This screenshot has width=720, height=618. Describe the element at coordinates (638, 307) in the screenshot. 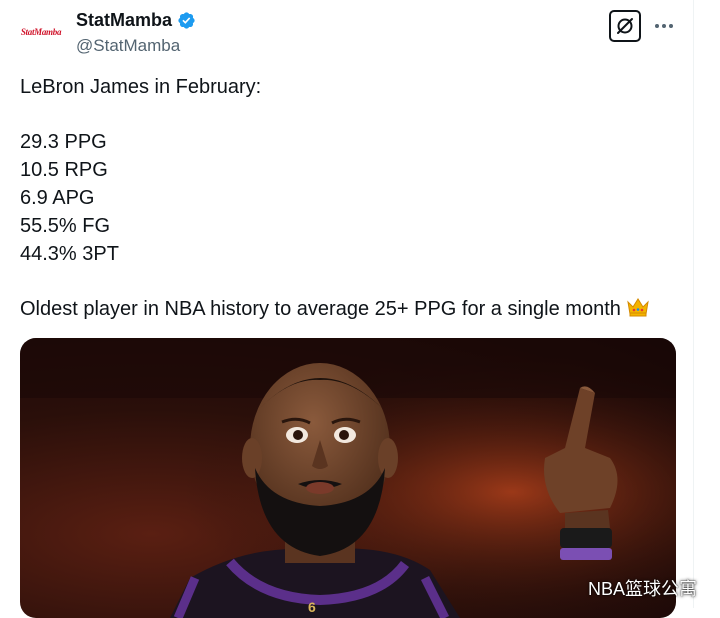

I see `crown-icon` at that location.